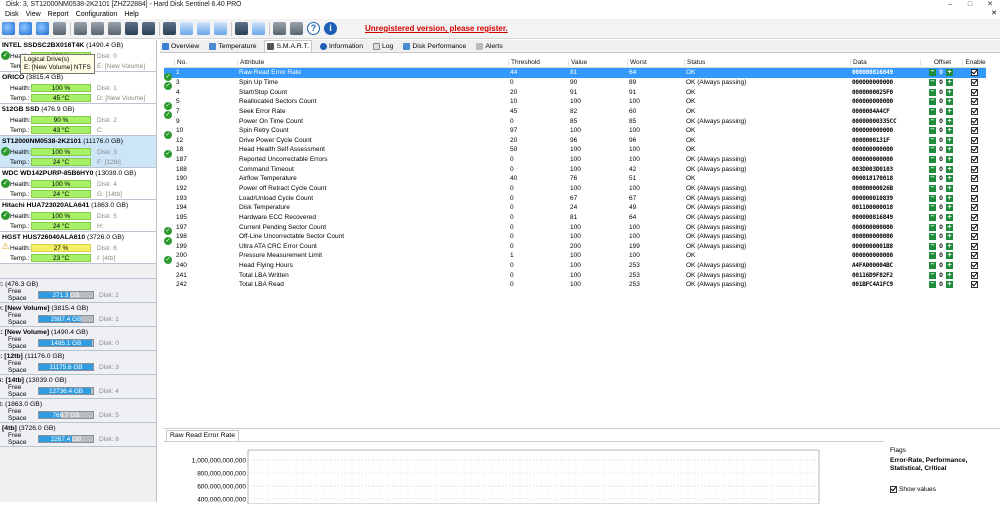  What do you see at coordinates (220, 28) in the screenshot?
I see `send-icon` at bounding box center [220, 28].